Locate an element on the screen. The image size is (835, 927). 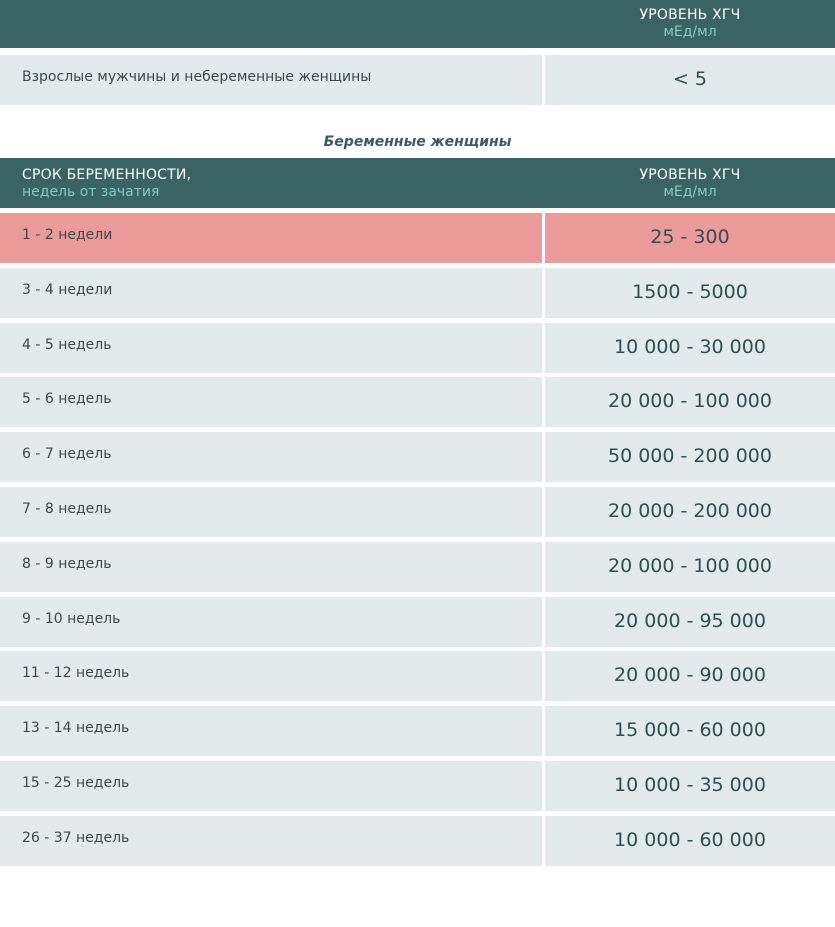
term-label: 15 - 25 недель is located at coordinates (76, 783).